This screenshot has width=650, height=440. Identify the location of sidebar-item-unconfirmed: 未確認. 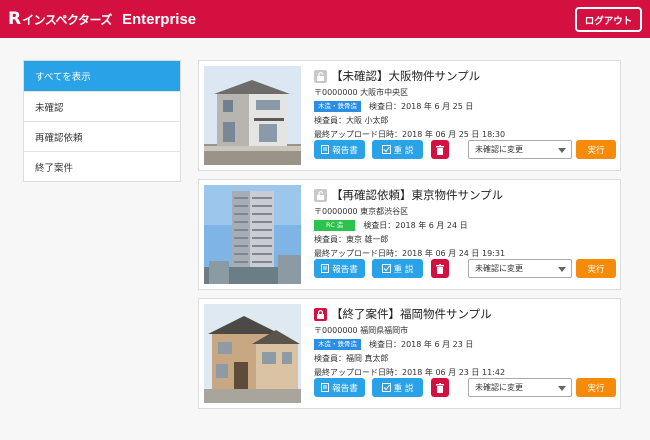
(102, 106).